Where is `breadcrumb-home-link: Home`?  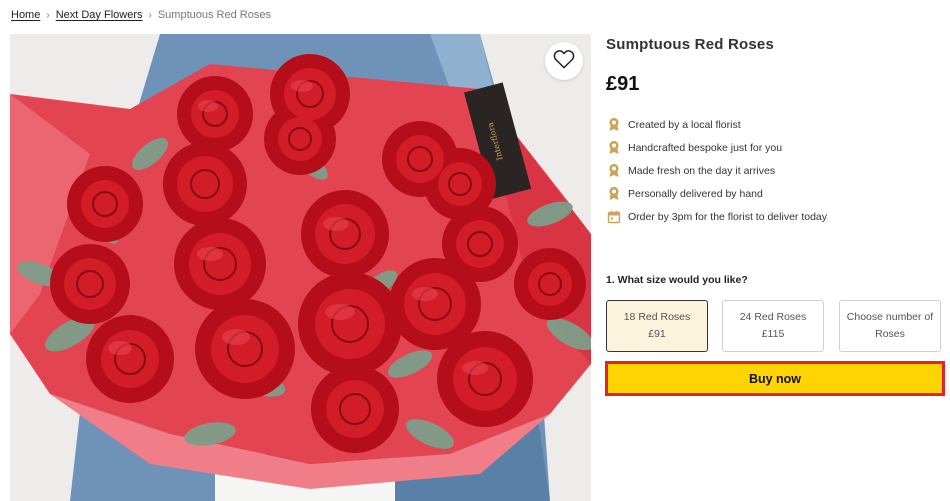 breadcrumb-home-link: Home is located at coordinates (25, 15).